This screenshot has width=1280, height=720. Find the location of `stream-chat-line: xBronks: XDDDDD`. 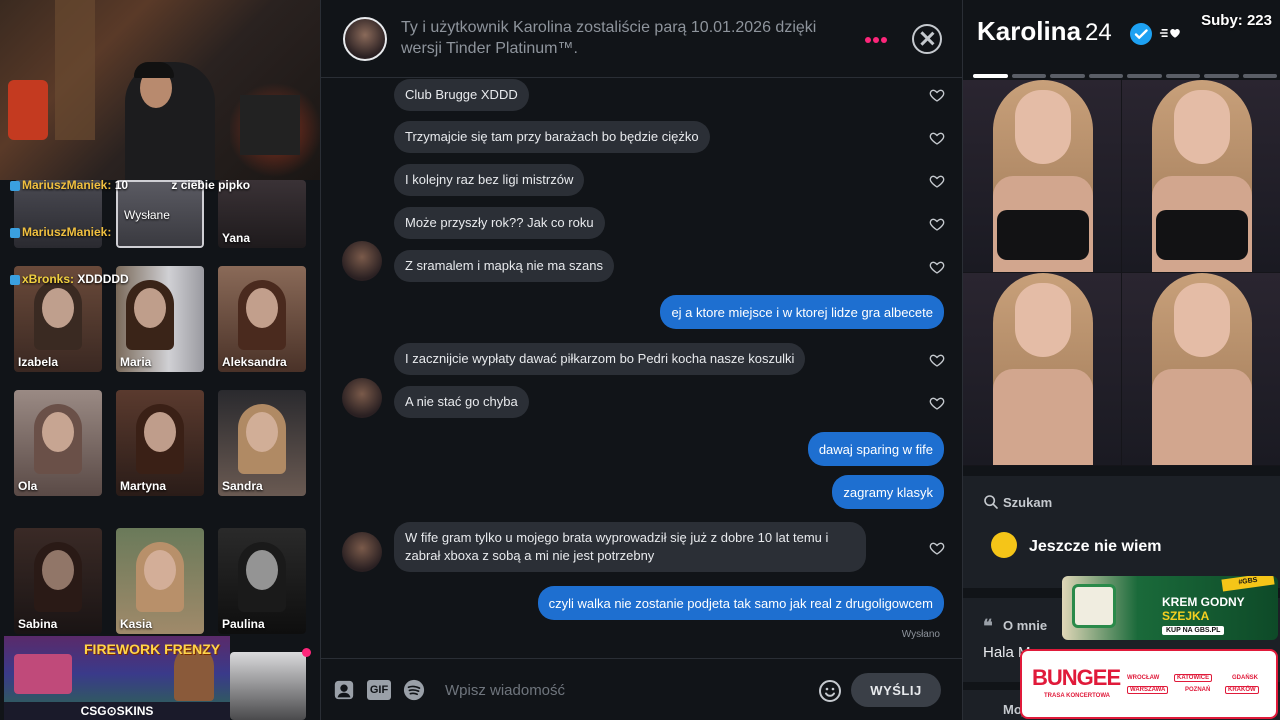

stream-chat-line: xBronks: XDDDDD is located at coordinates (69, 279).